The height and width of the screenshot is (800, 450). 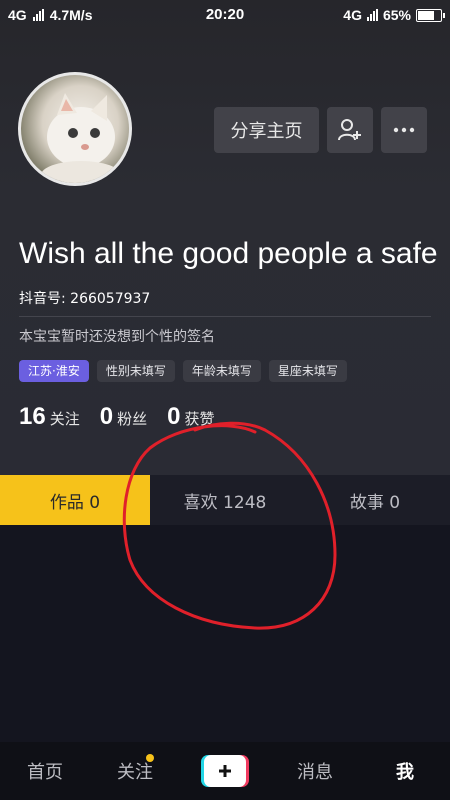 I want to click on create-plus-button, so click(x=225, y=771).